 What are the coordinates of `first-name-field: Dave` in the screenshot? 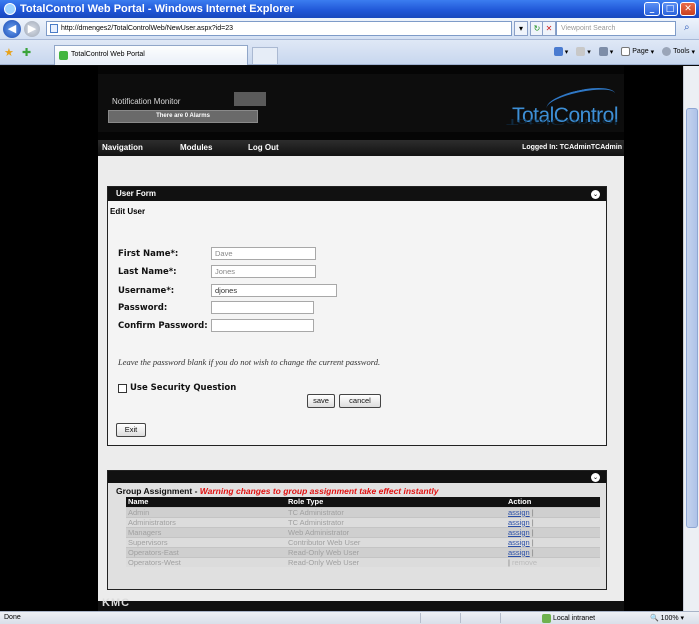 It's located at (263, 253).